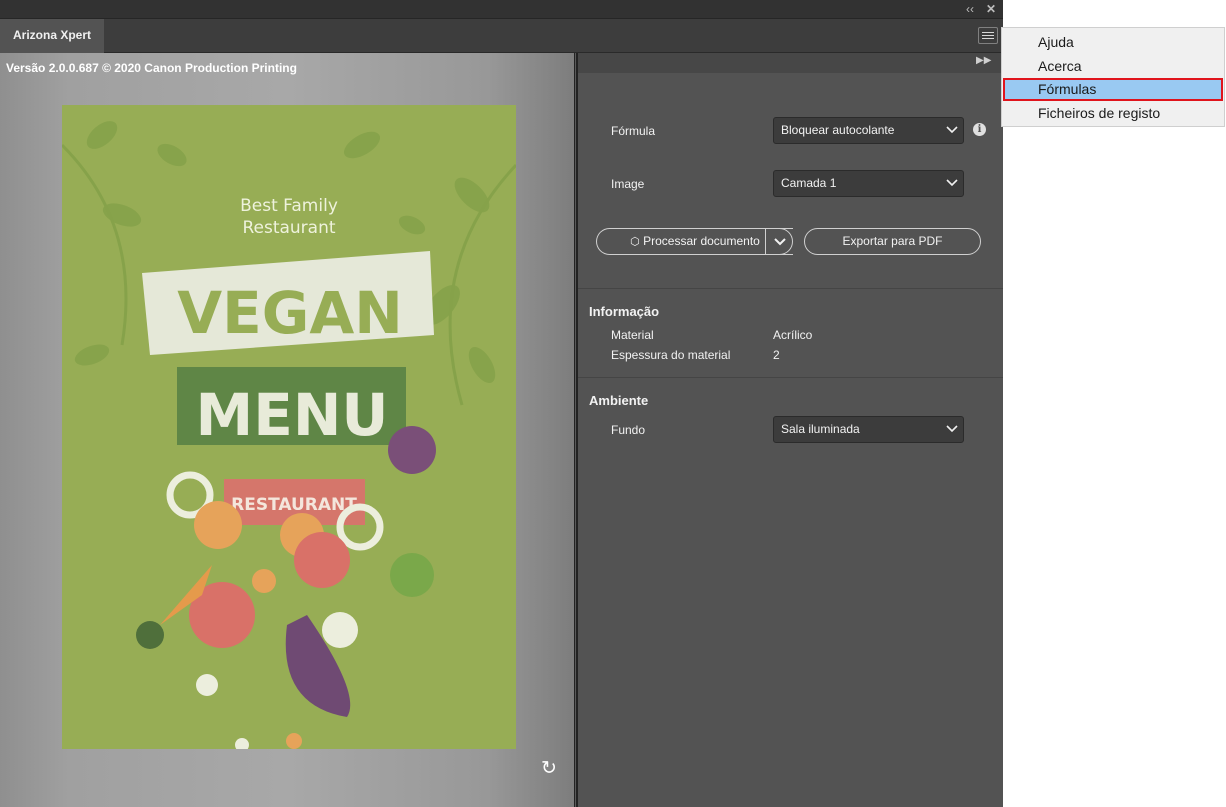 This screenshot has height=807, width=1226. Describe the element at coordinates (701, 241) in the screenshot. I see `process-document-label: Processar documento` at that location.